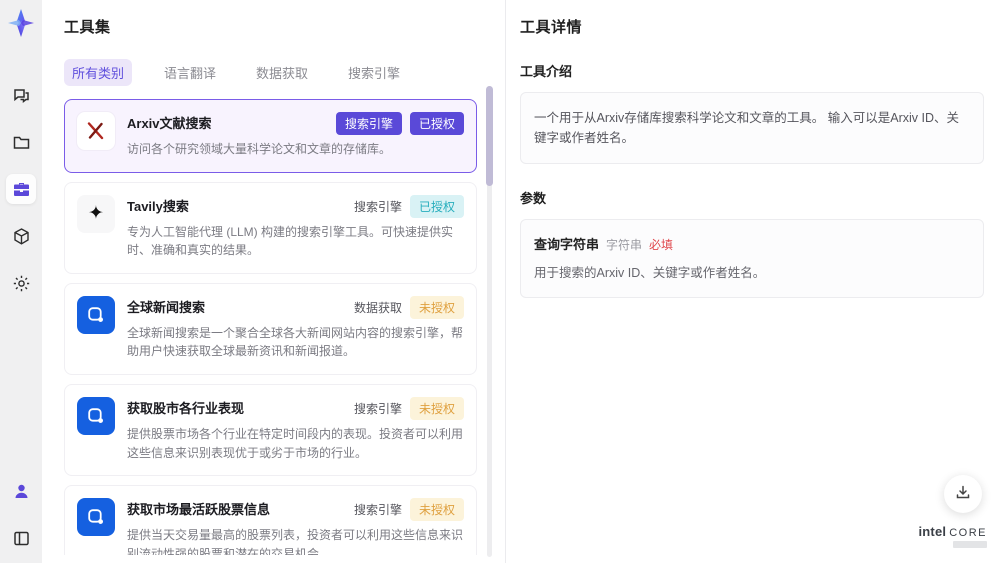  I want to click on sidebar-item-files, so click(21, 142).